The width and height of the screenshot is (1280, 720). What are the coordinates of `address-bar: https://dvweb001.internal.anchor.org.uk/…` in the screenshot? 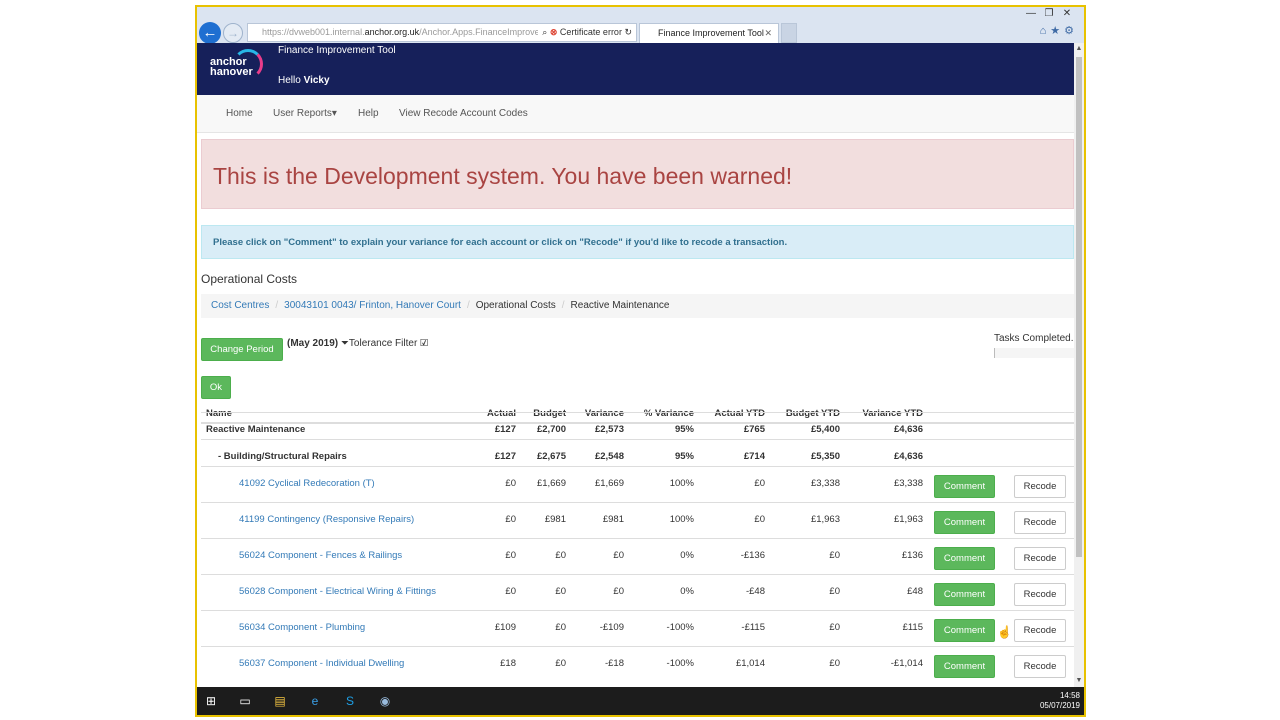 It's located at (442, 32).